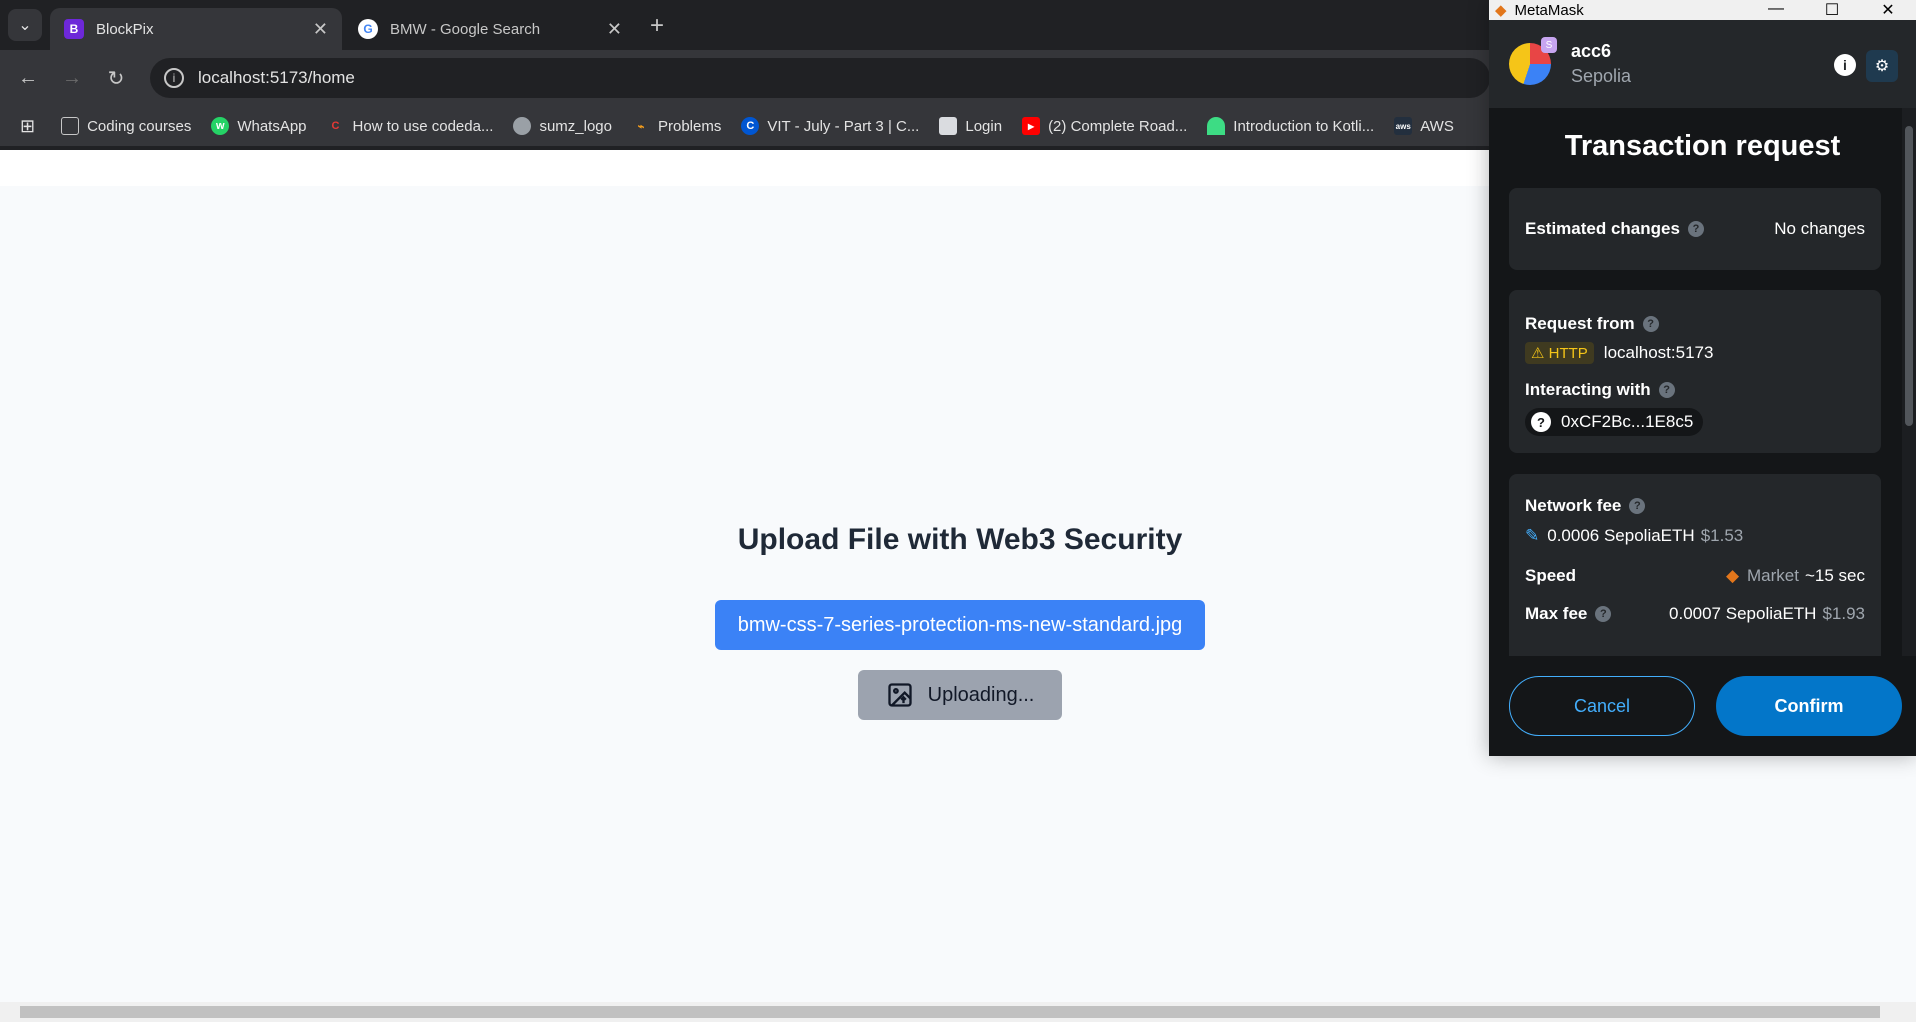 The width and height of the screenshot is (1916, 1022). What do you see at coordinates (125, 29) in the screenshot?
I see `tab-label: BlockPix` at bounding box center [125, 29].